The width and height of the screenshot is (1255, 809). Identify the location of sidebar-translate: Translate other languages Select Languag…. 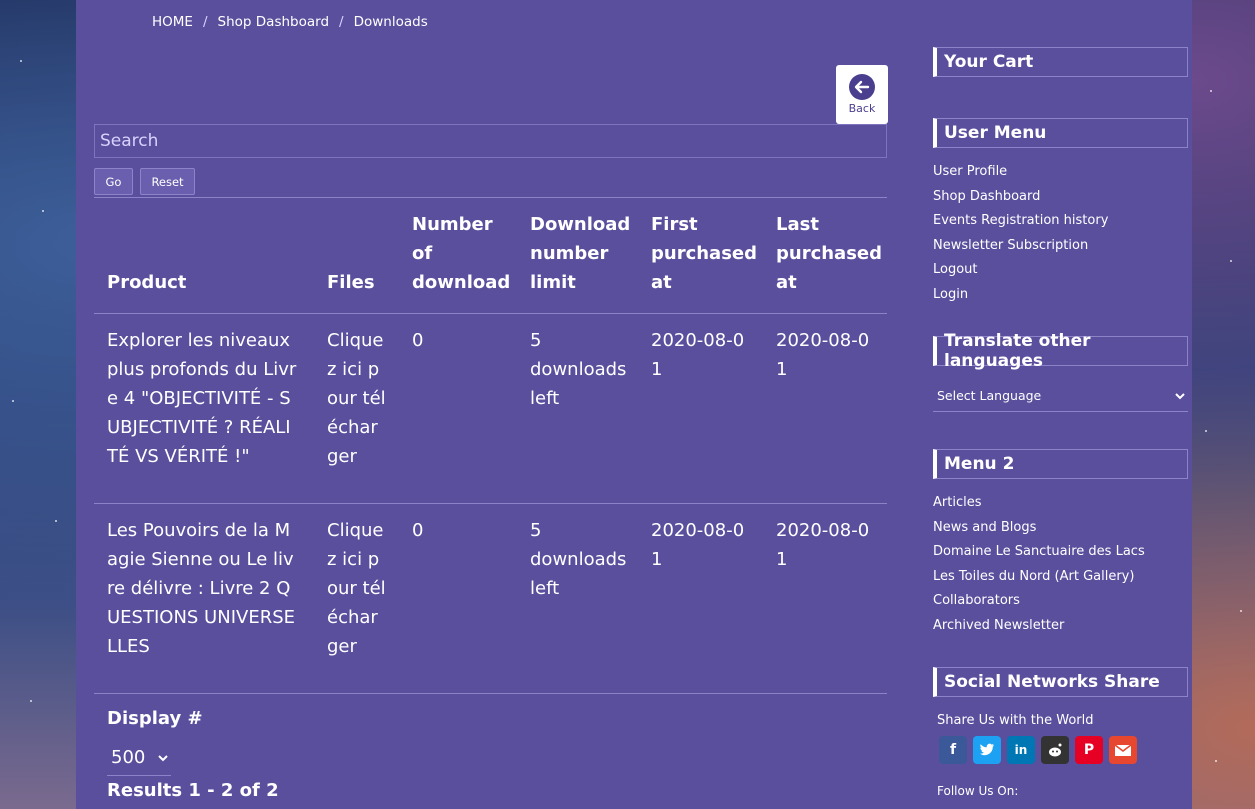
(1060, 371).